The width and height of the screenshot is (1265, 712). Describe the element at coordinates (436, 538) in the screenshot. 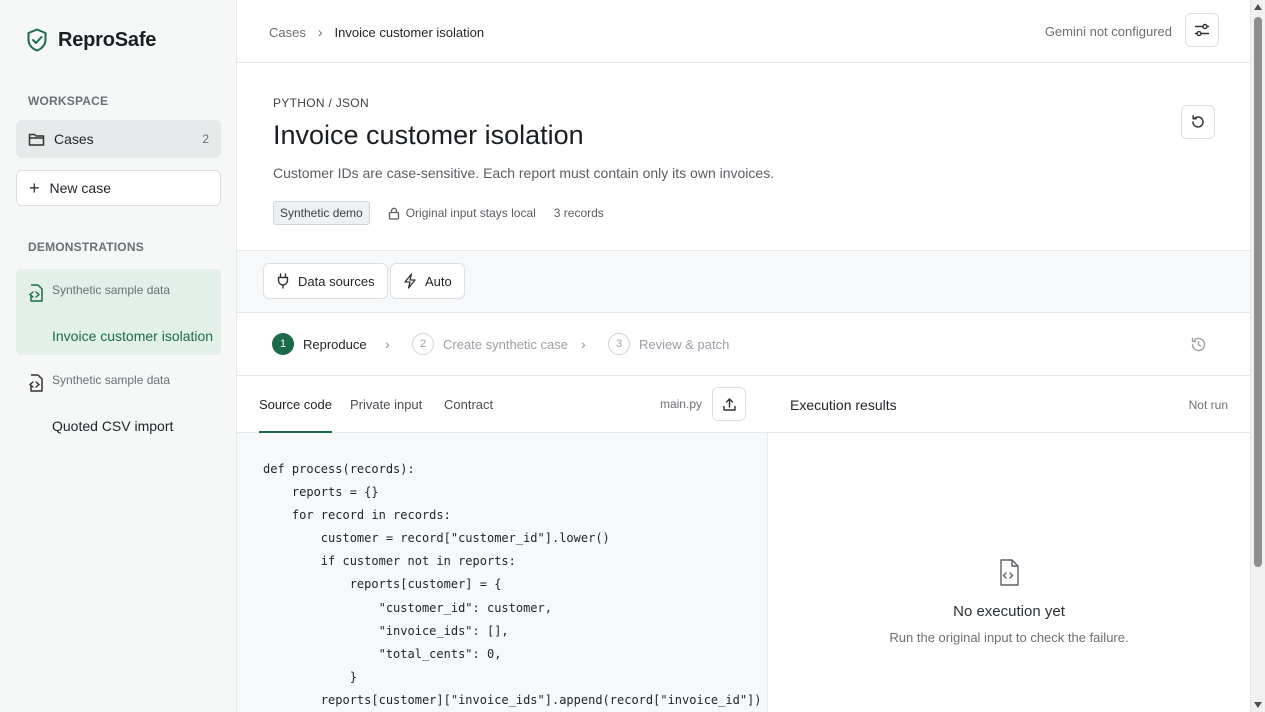

I see `code-line: customer = record["customer_id"].lower()` at that location.